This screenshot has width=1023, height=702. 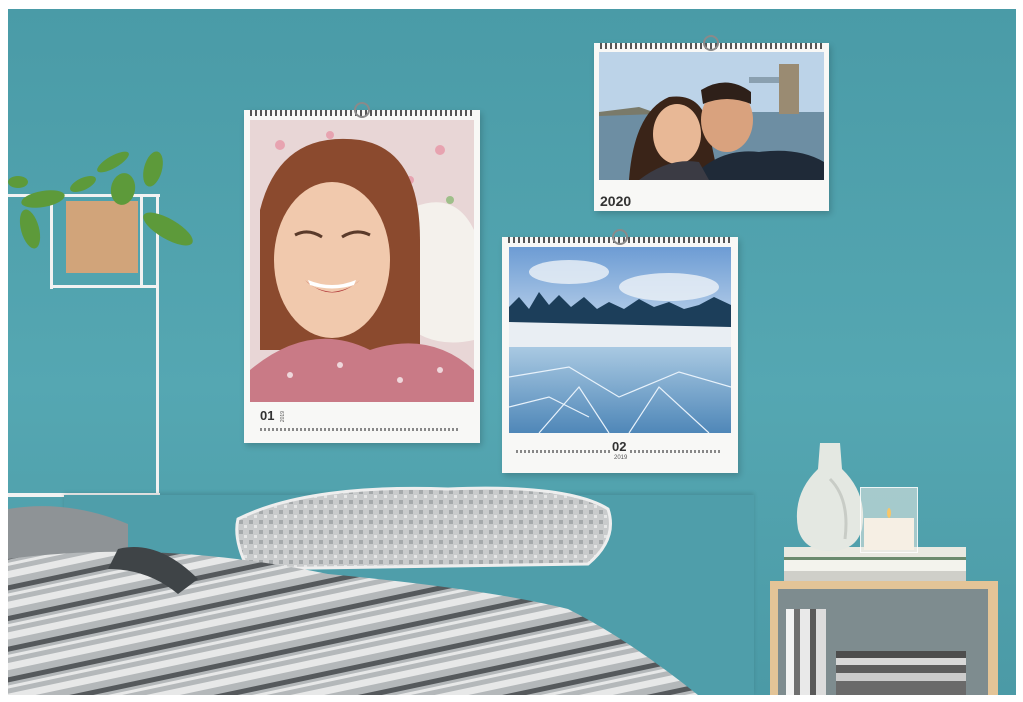 I want to click on calendar-january: 01 2019, so click(x=362, y=272).